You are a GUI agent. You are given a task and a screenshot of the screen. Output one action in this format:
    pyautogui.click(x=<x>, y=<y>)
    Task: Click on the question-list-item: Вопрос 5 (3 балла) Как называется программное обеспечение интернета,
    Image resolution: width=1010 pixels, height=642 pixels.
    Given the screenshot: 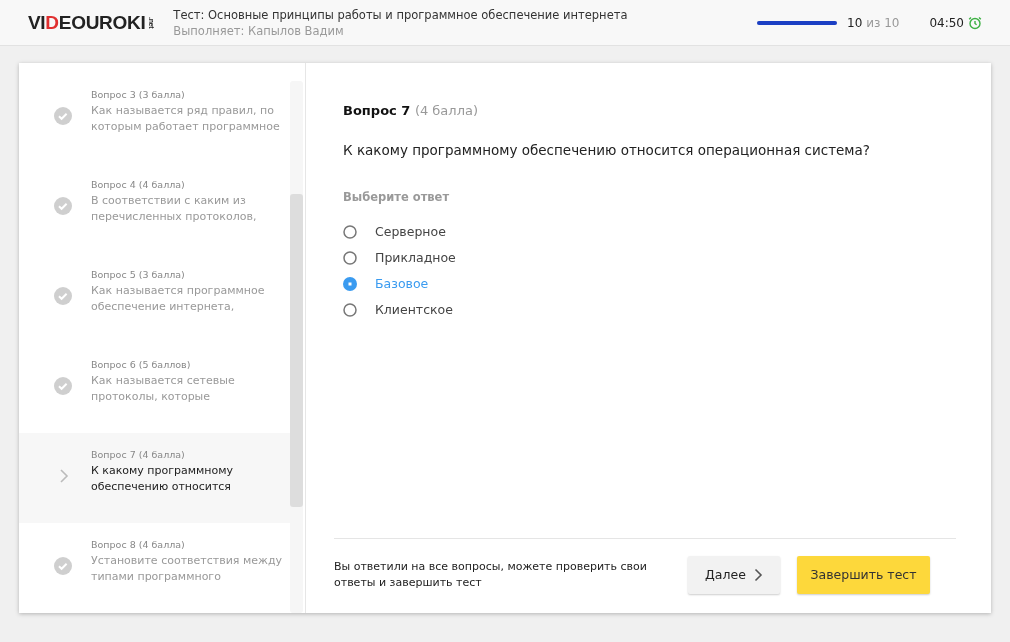 What is the action you would take?
    pyautogui.click(x=155, y=298)
    